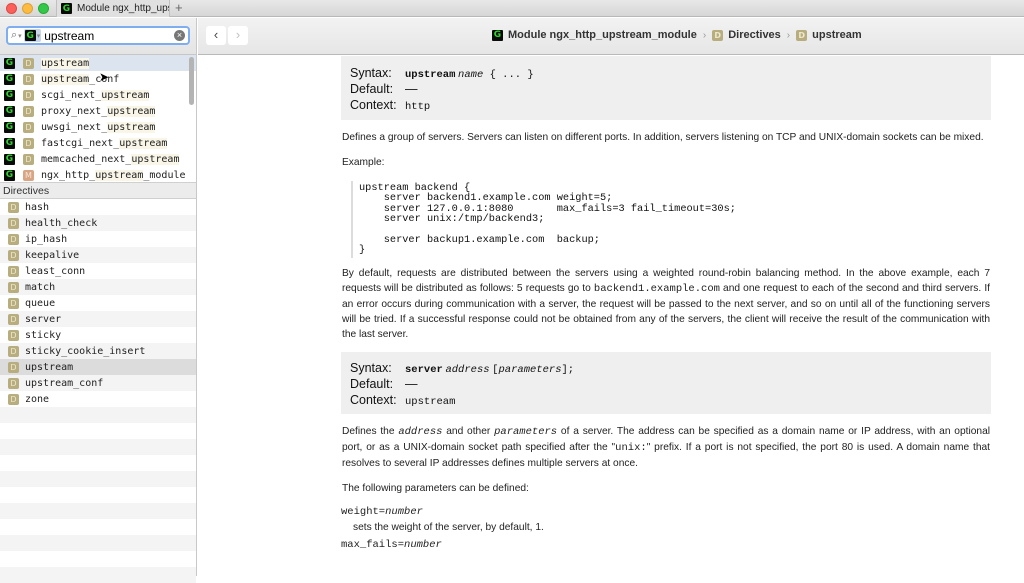  I want to click on directive-label: zone, so click(37, 399).